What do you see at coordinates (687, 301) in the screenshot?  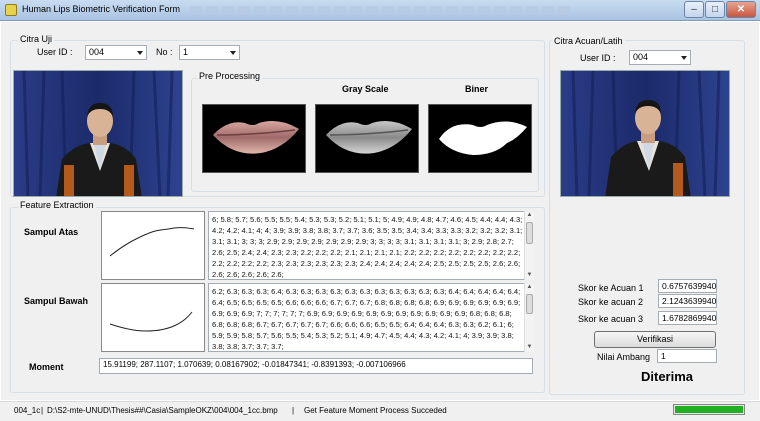 I see `skor-acuan-2-value: 2.1243639940` at bounding box center [687, 301].